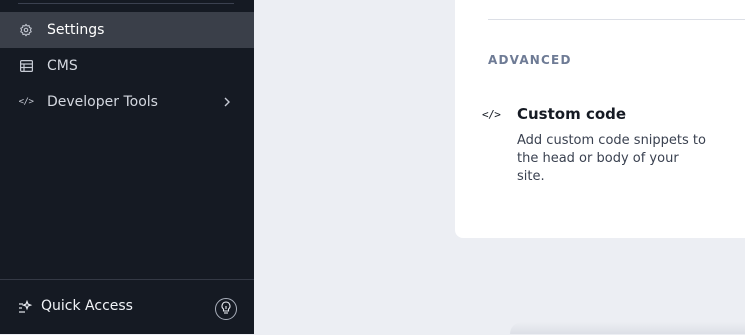 This screenshot has width=745, height=335. Describe the element at coordinates (572, 114) in the screenshot. I see `custom-code-title: Custom code` at that location.